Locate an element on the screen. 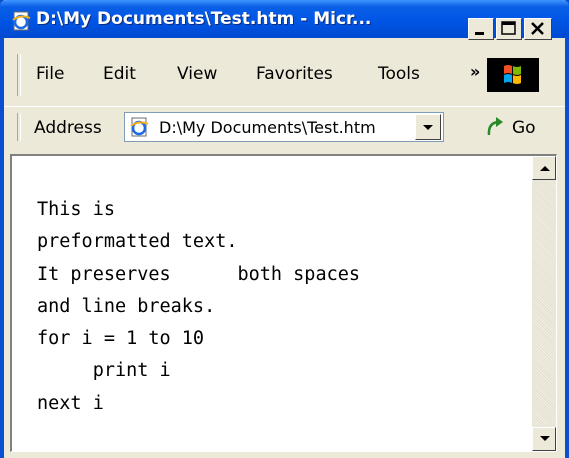 The height and width of the screenshot is (458, 569). minimize-icon is located at coordinates (479, 33).